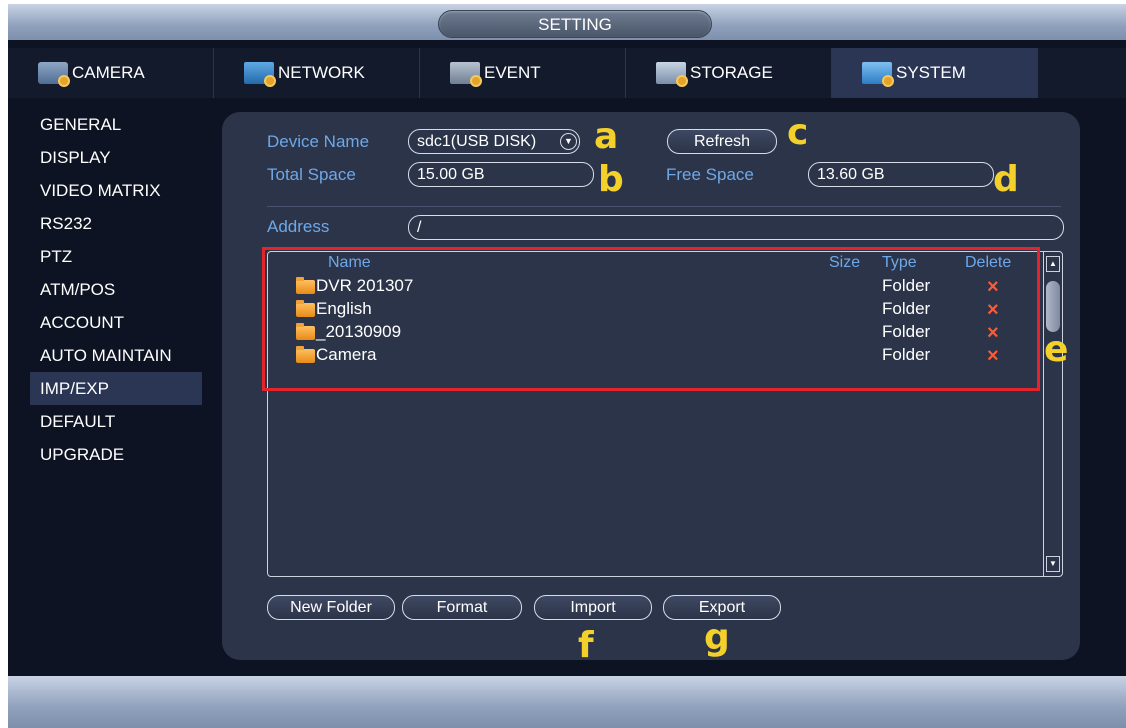 The height and width of the screenshot is (728, 1126). I want to click on tab-event: EVENT, so click(523, 73).